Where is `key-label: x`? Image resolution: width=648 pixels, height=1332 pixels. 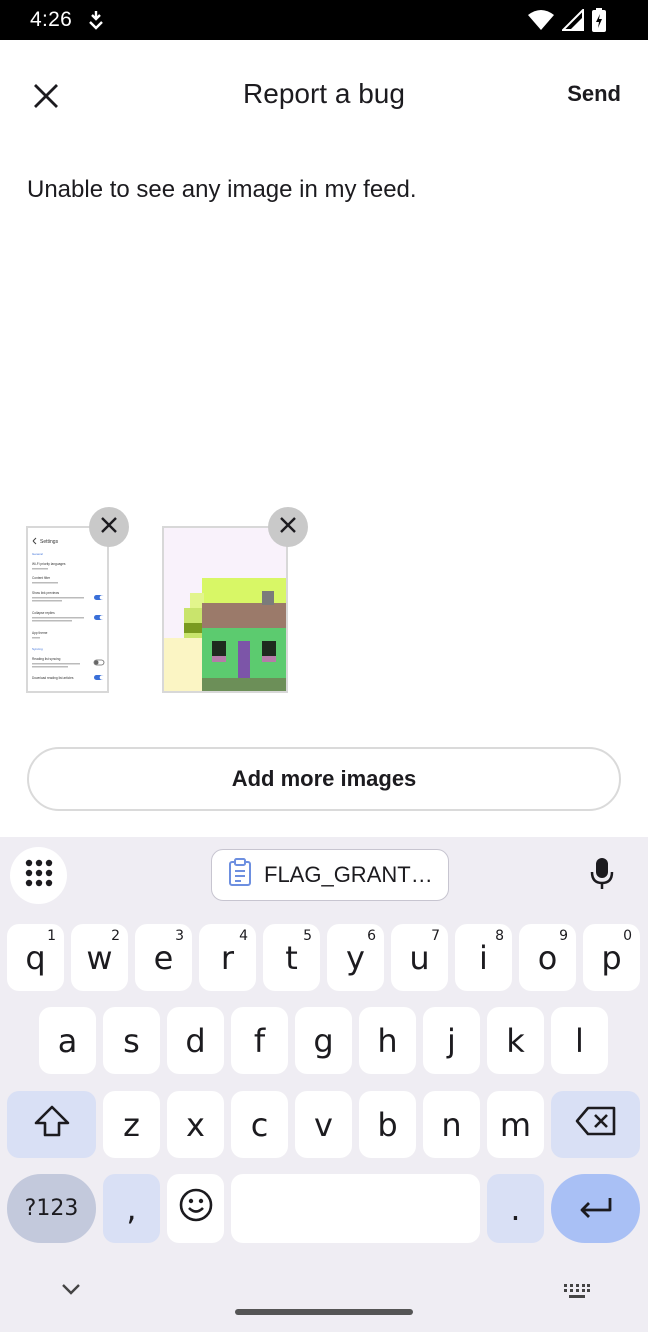
key-label: x is located at coordinates (195, 1124).